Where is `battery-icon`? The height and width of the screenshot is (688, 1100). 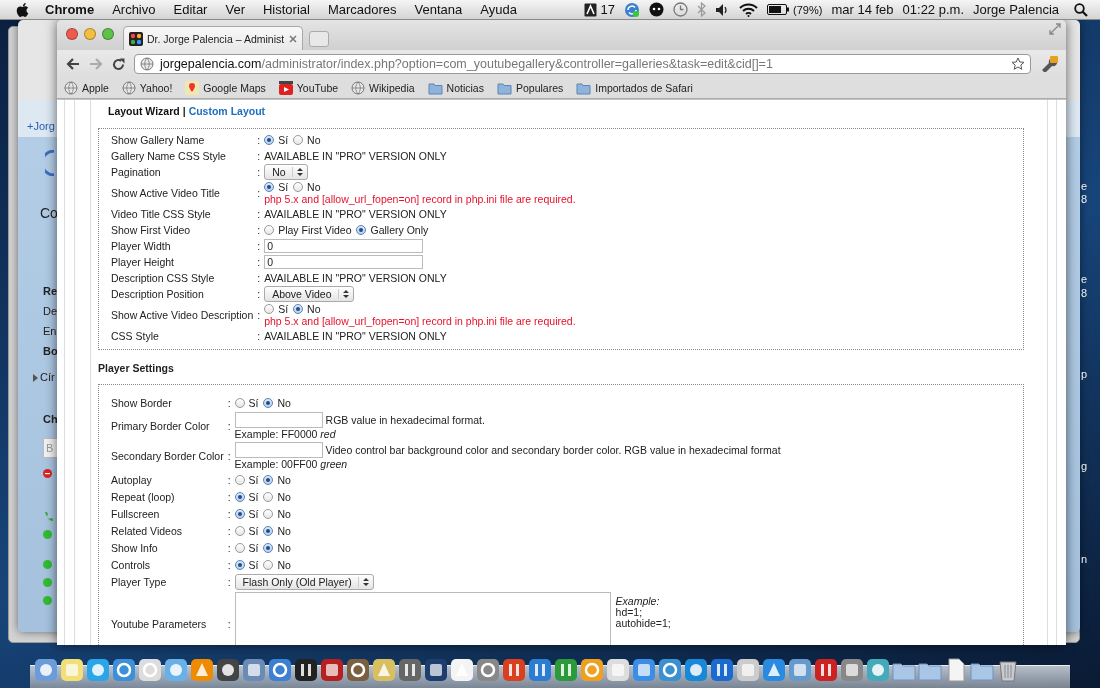
battery-icon is located at coordinates (778, 9).